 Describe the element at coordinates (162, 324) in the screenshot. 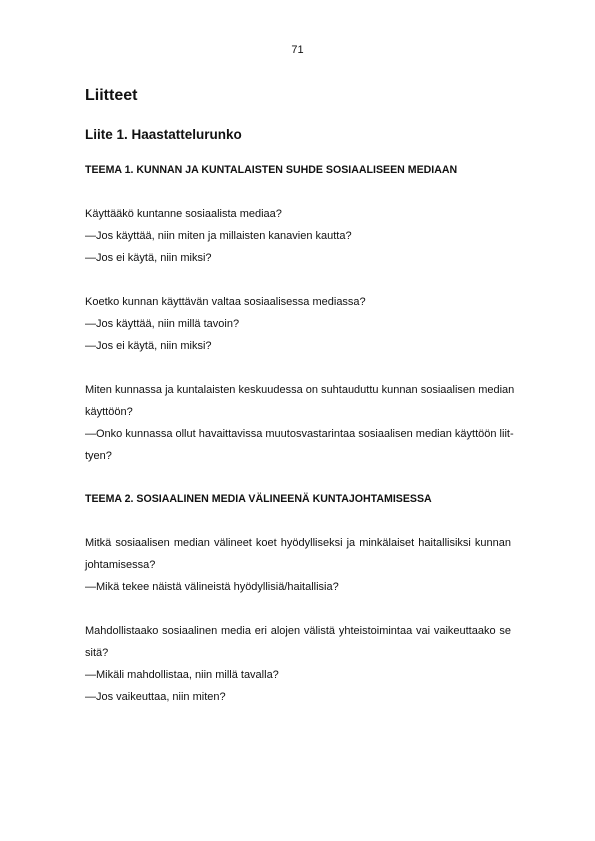

I see `theme1-question-2-followup-a: —Jos käyttää, niin millä tavoin?` at that location.